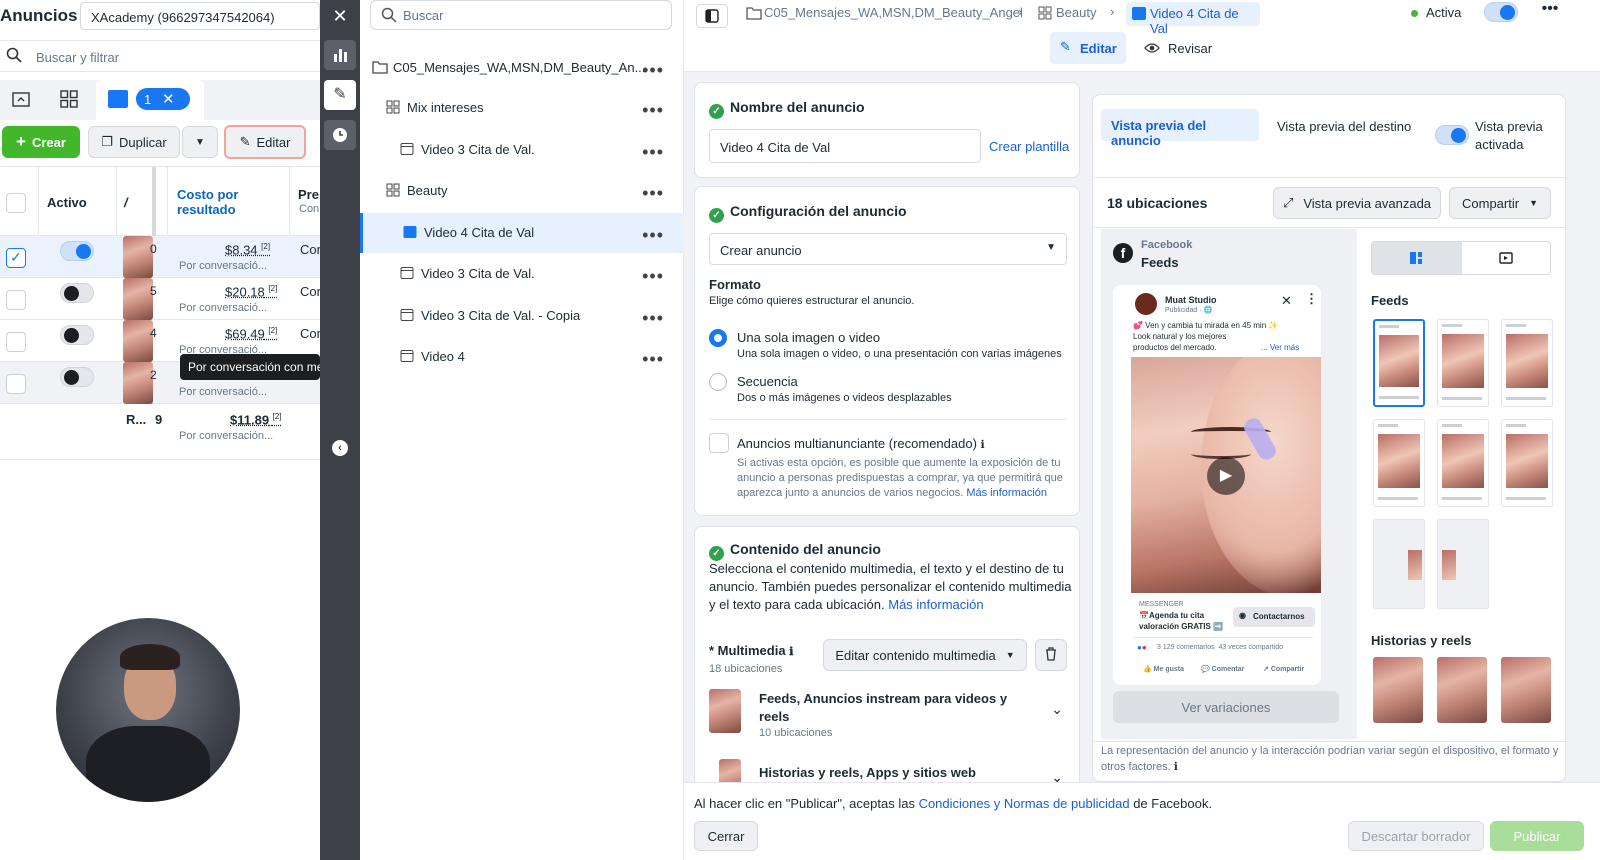 The image size is (1600, 860). Describe the element at coordinates (200, 16) in the screenshot. I see `account-selector: XAcademy (966297347542064)` at that location.